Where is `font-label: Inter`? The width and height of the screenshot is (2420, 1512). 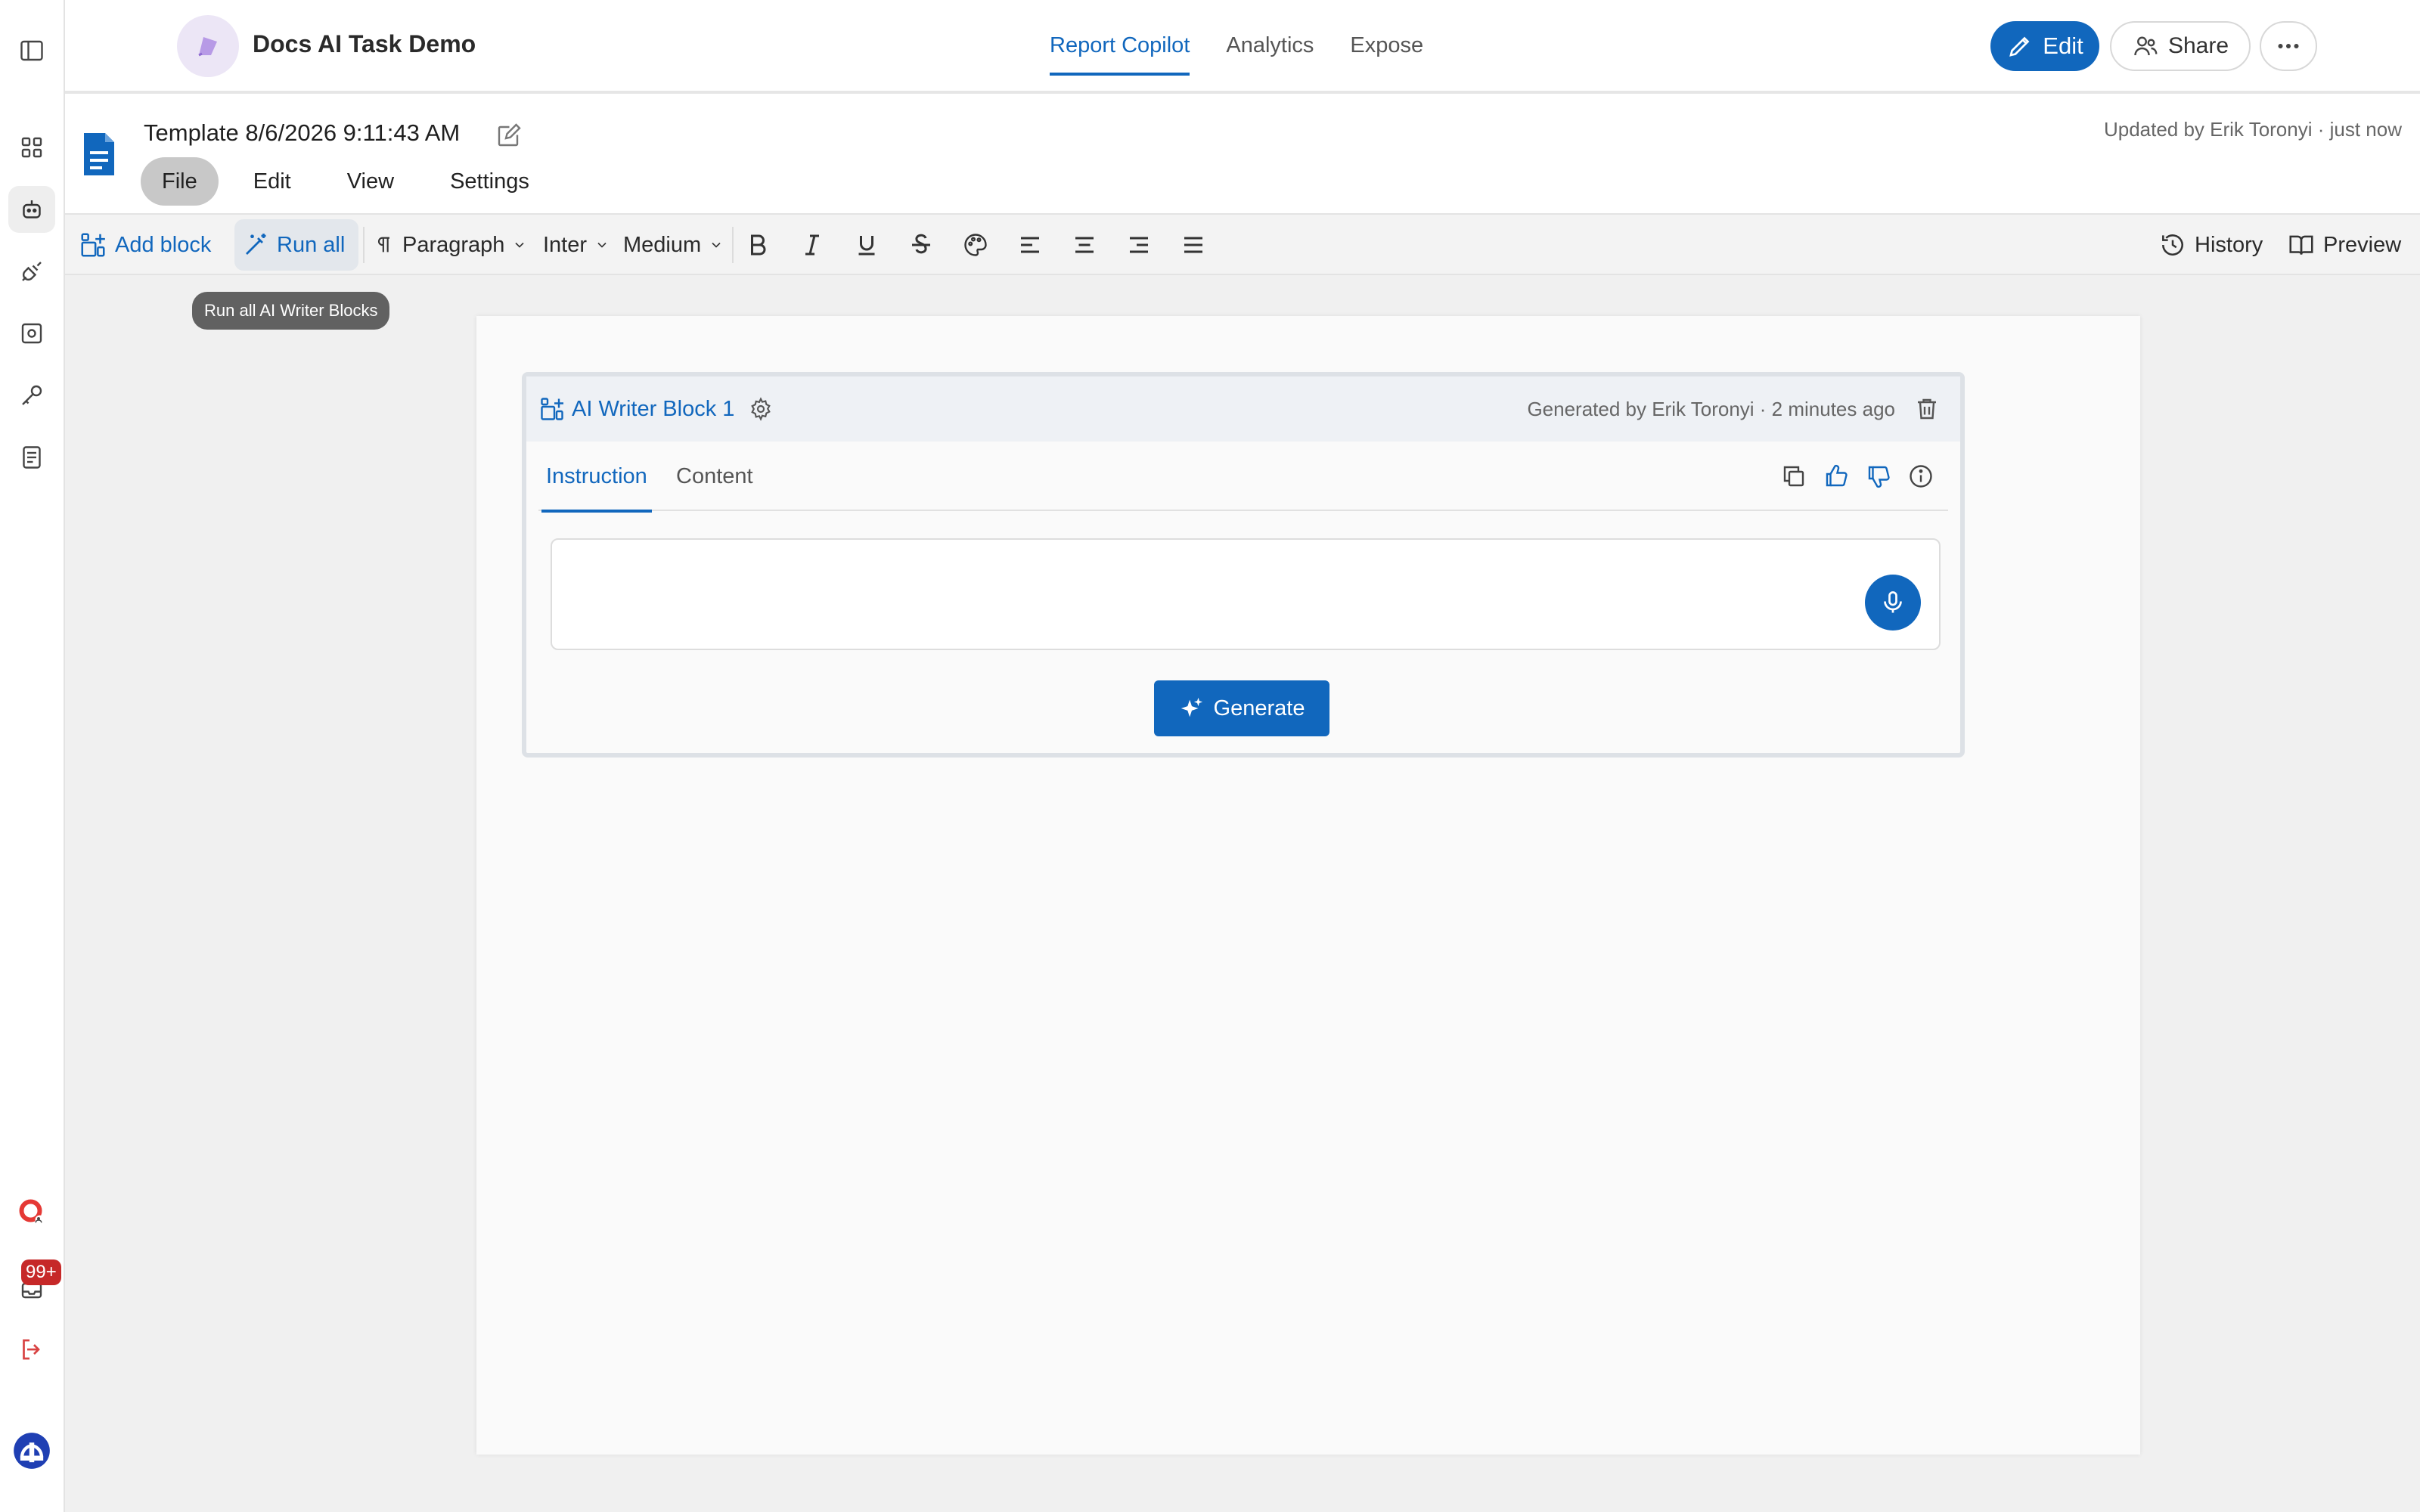
font-label: Inter is located at coordinates (565, 245).